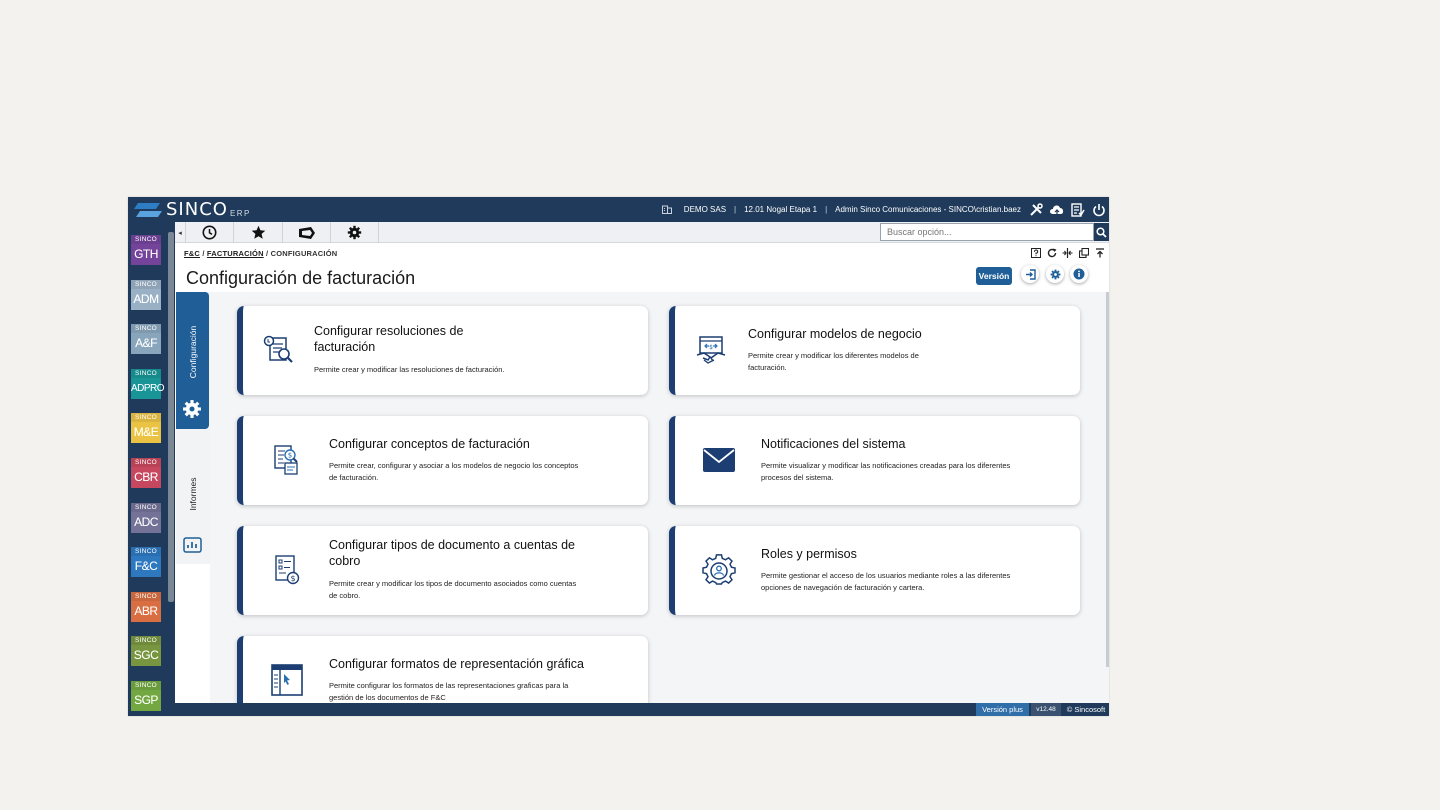 This screenshot has height=810, width=1440. What do you see at coordinates (210, 232) in the screenshot?
I see `history-button` at bounding box center [210, 232].